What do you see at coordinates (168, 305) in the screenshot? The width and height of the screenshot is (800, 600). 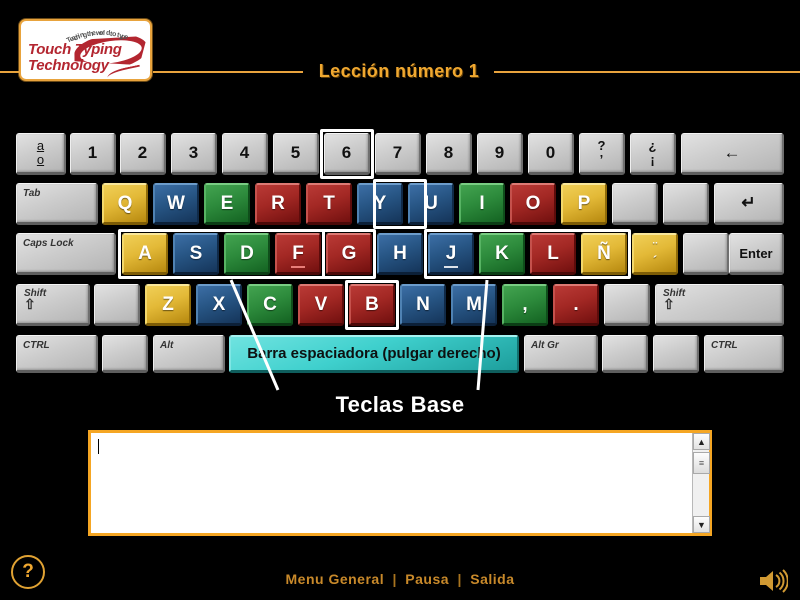 I see `key-z: Z` at bounding box center [168, 305].